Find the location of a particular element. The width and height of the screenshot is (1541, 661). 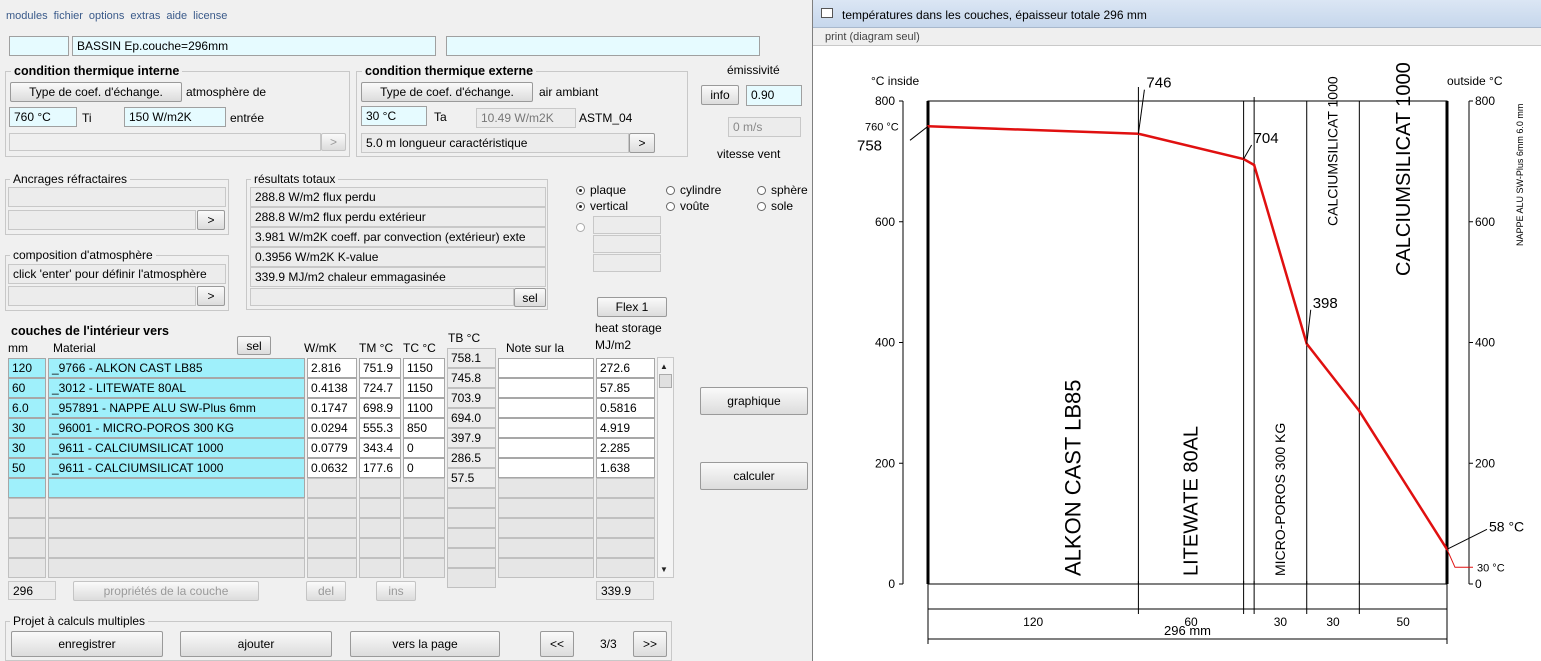

cell-tc: 850 is located at coordinates (424, 428).